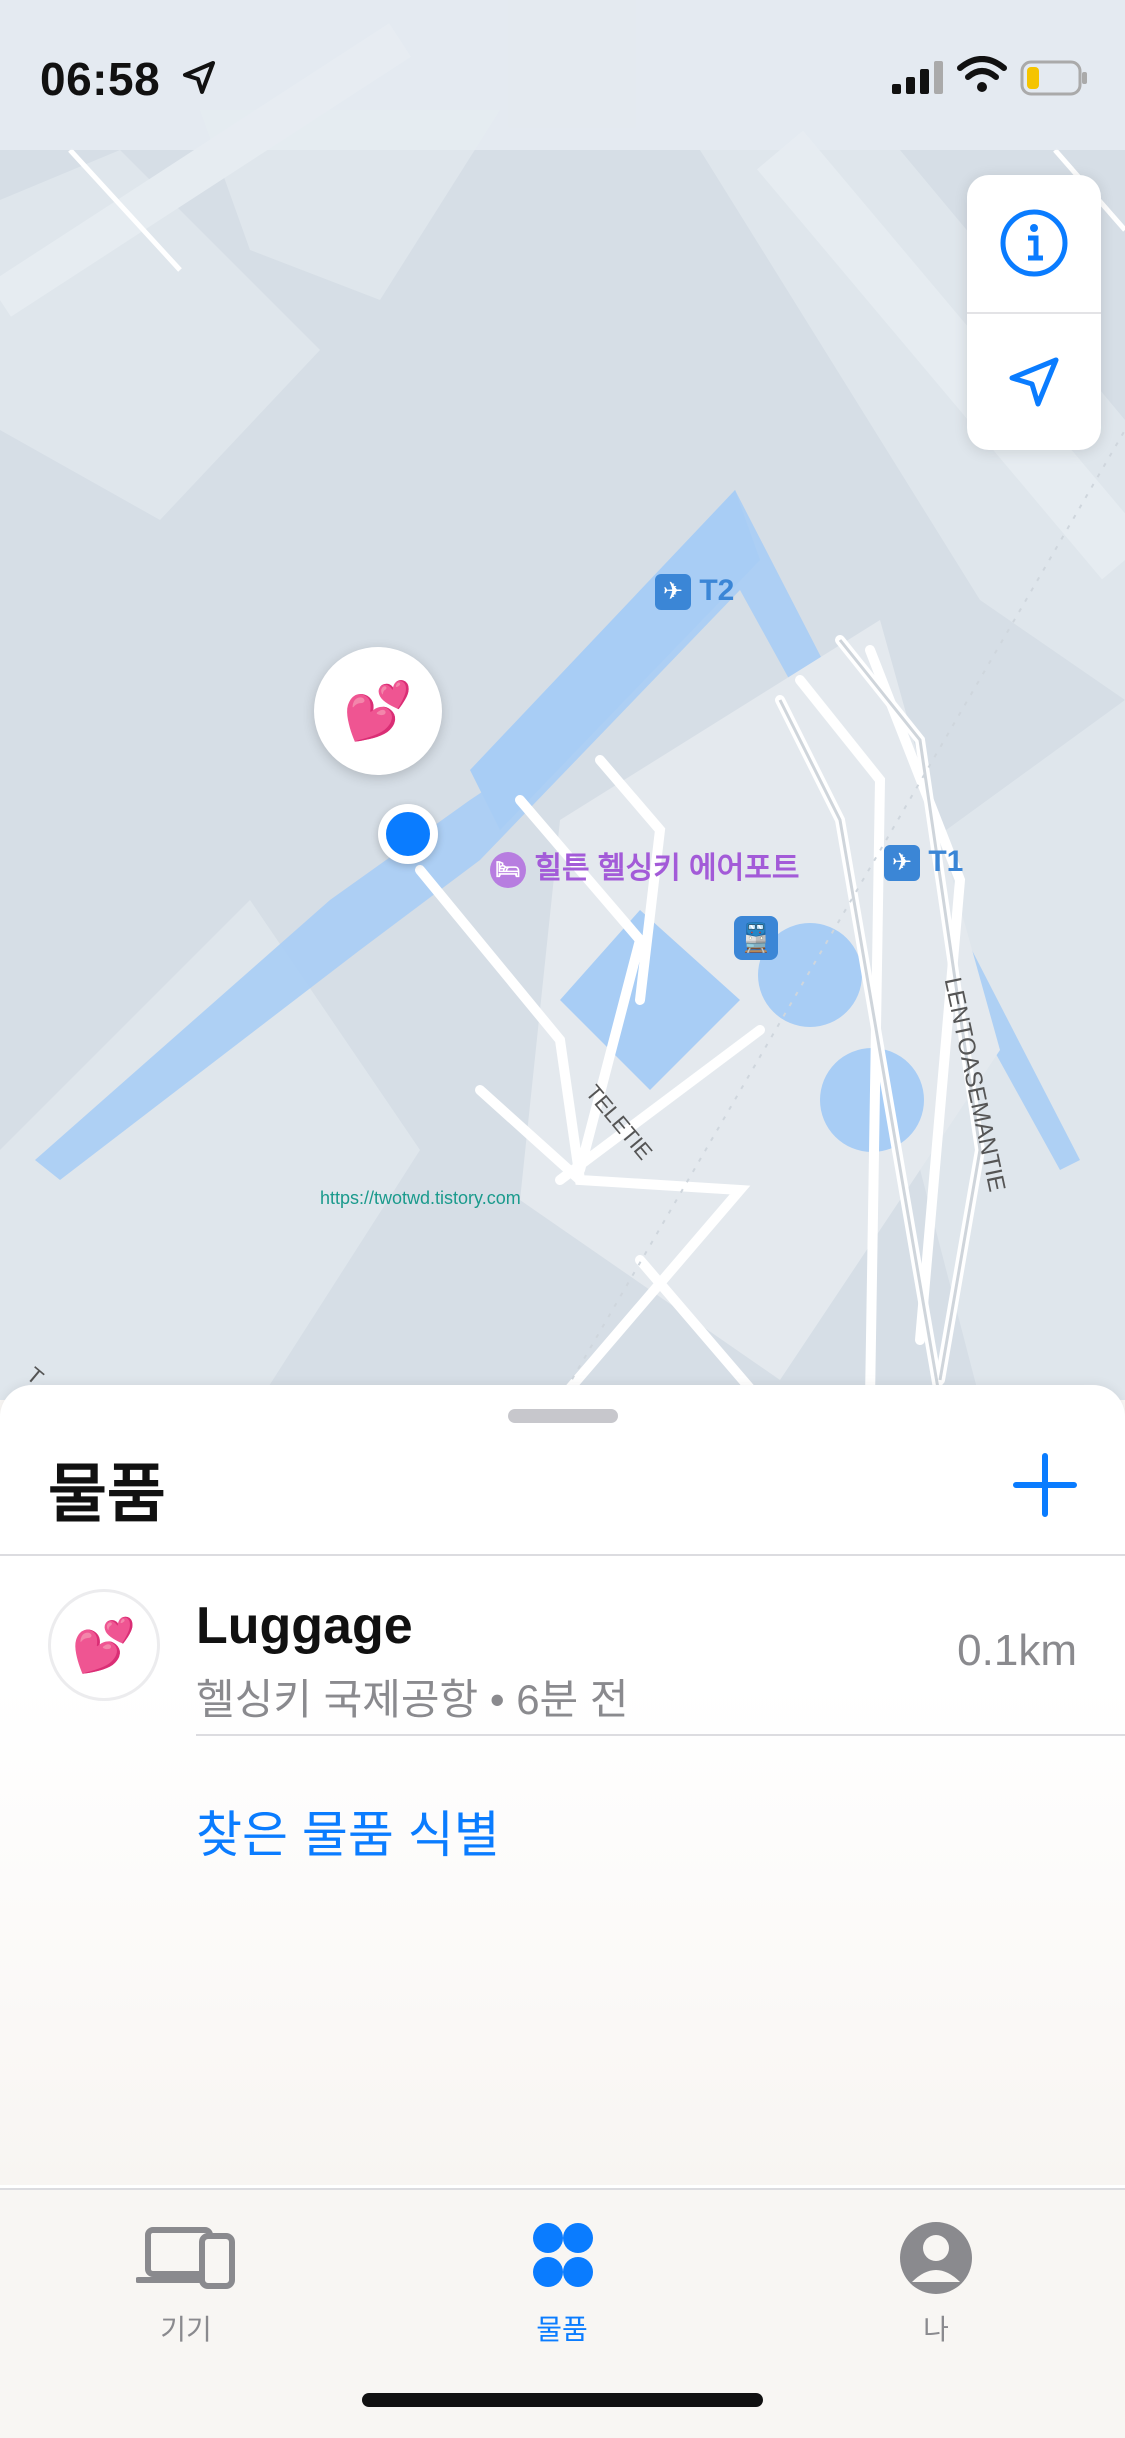 This screenshot has height=2438, width=1125. I want to click on location-arrow-icon, so click(1034, 381).